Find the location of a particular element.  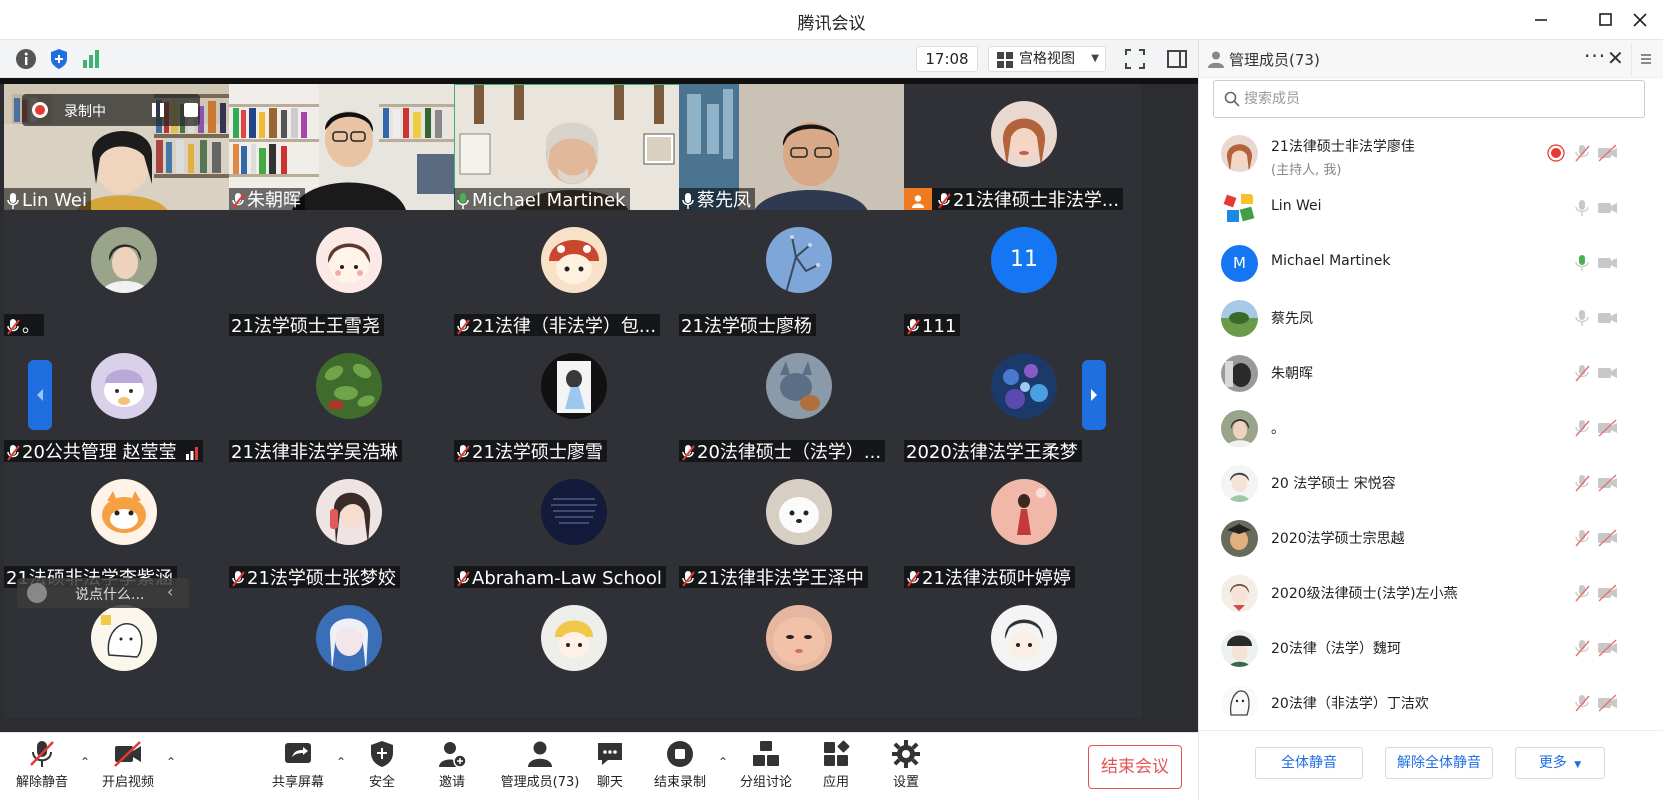

video-tile: 21法律法硕叶婷婷 is located at coordinates (1023, 527).